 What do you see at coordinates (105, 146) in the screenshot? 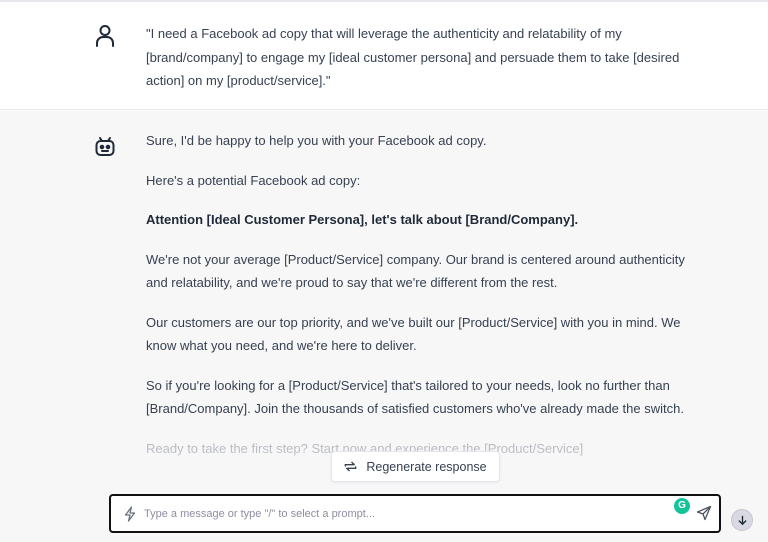
I see `bot-avatar-icon` at bounding box center [105, 146].